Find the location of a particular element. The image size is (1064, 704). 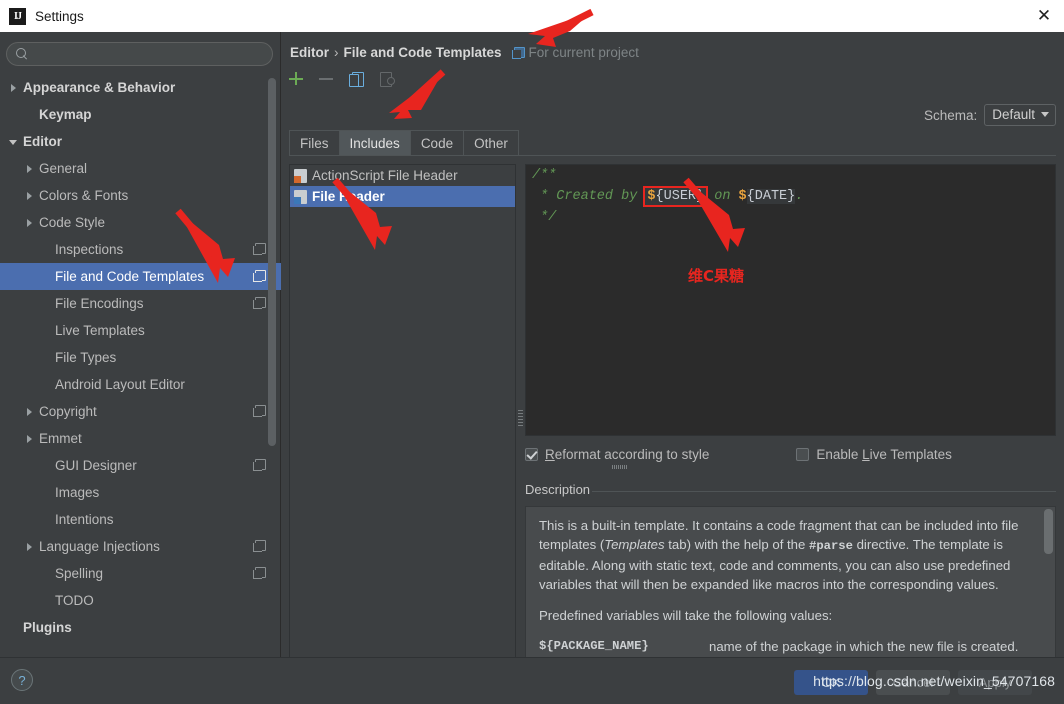

sidebar-item-label: Intentions is located at coordinates (84, 519).